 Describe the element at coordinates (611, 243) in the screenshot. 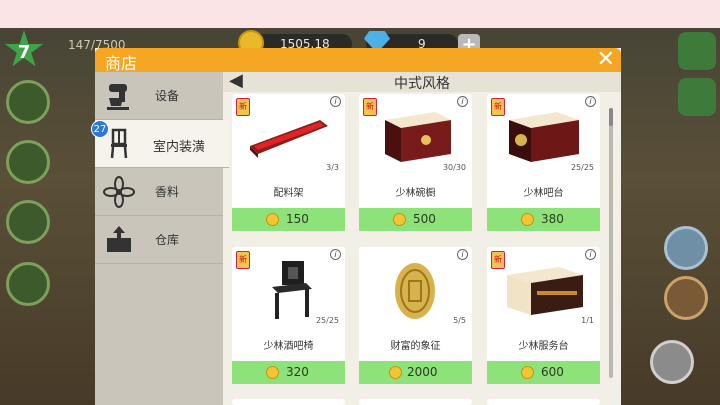

I see `scrollbar` at that location.